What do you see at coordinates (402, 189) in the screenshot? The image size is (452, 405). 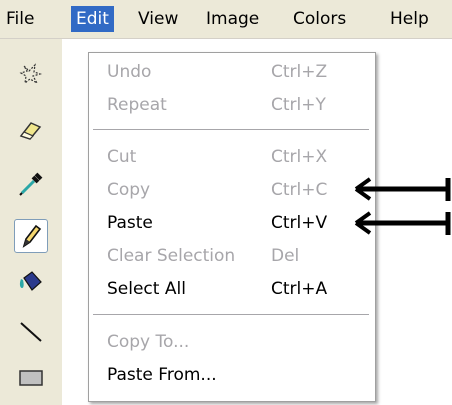 I see `arrow-copy-annotation-icon` at bounding box center [402, 189].